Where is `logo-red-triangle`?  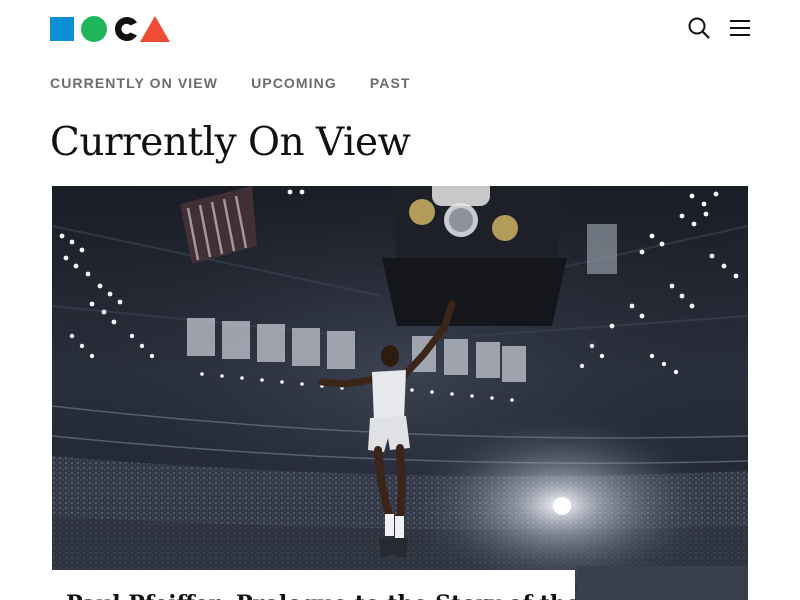
logo-red-triangle is located at coordinates (155, 29).